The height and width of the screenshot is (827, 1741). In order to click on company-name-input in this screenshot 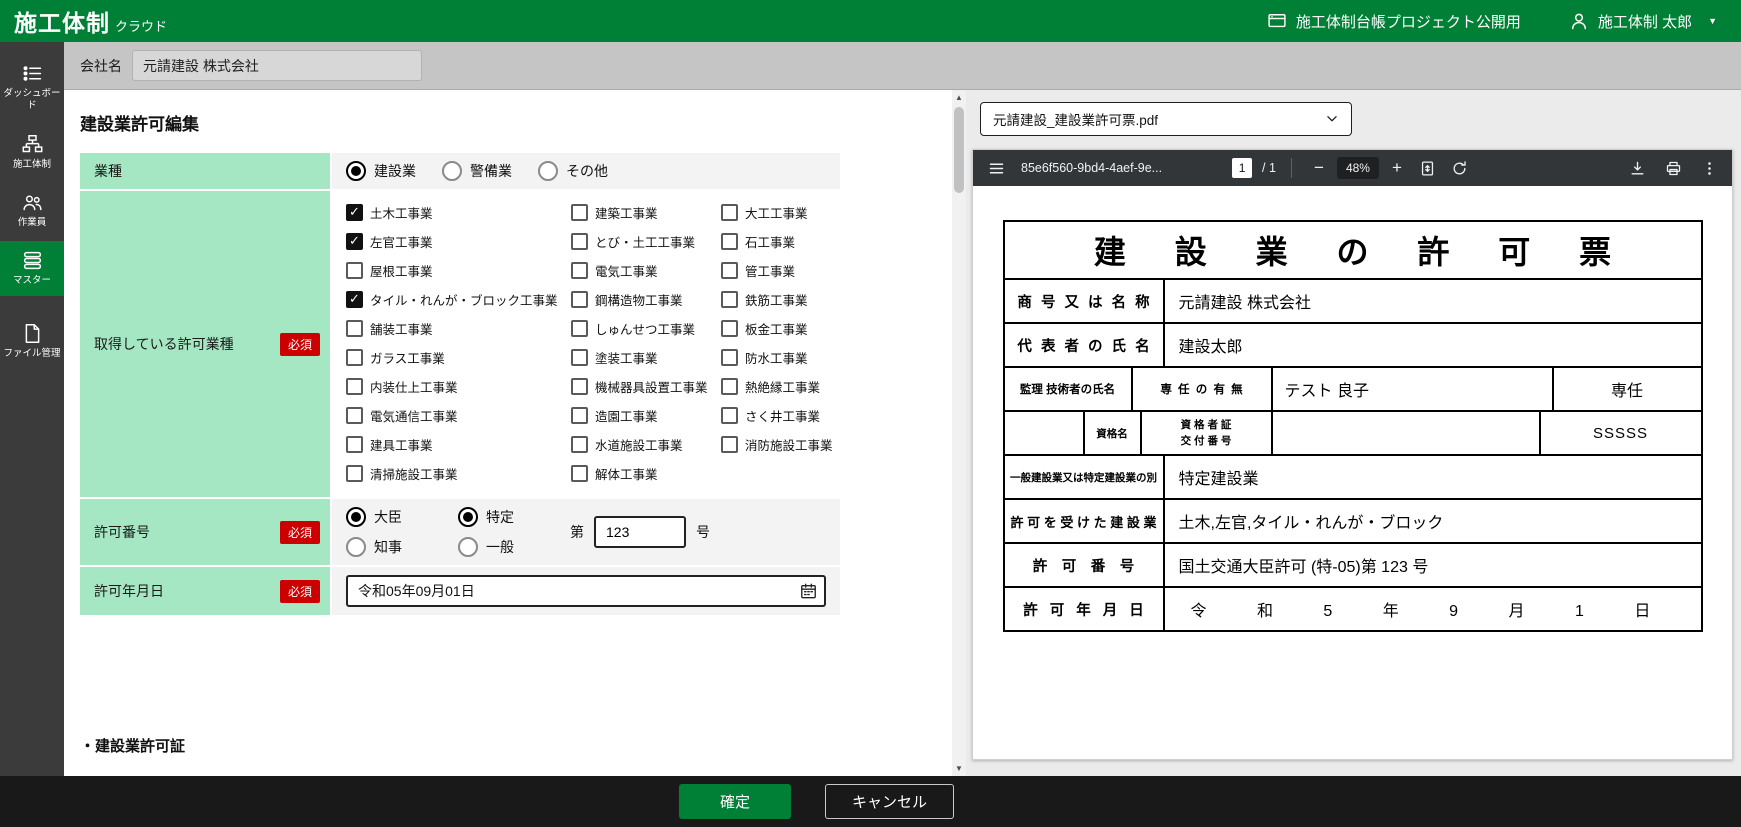, I will do `click(277, 65)`.